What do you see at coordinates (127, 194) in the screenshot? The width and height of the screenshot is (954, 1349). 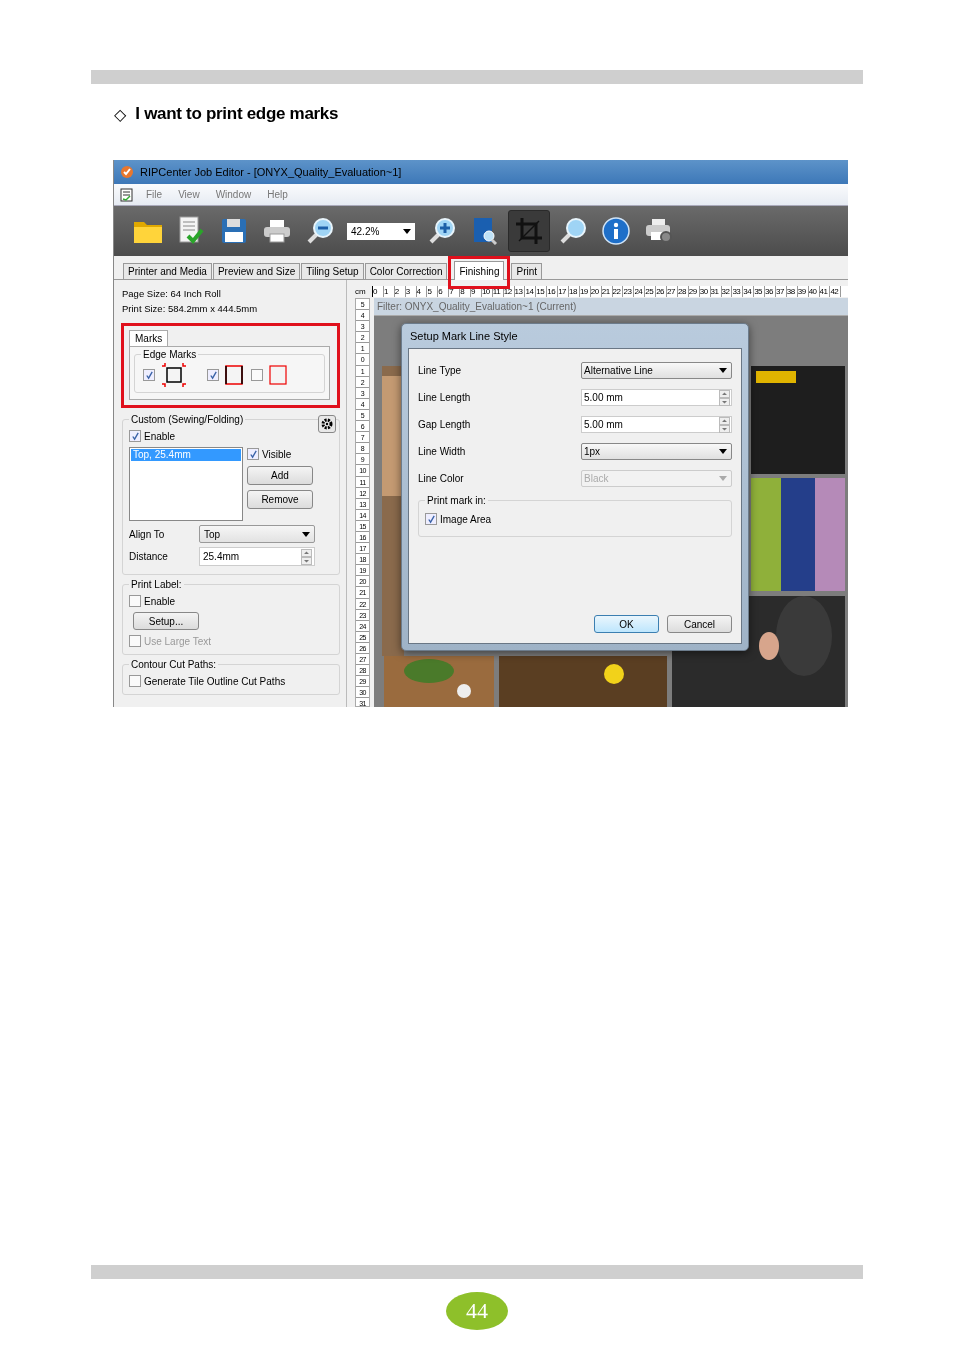 I see `document-icon` at bounding box center [127, 194].